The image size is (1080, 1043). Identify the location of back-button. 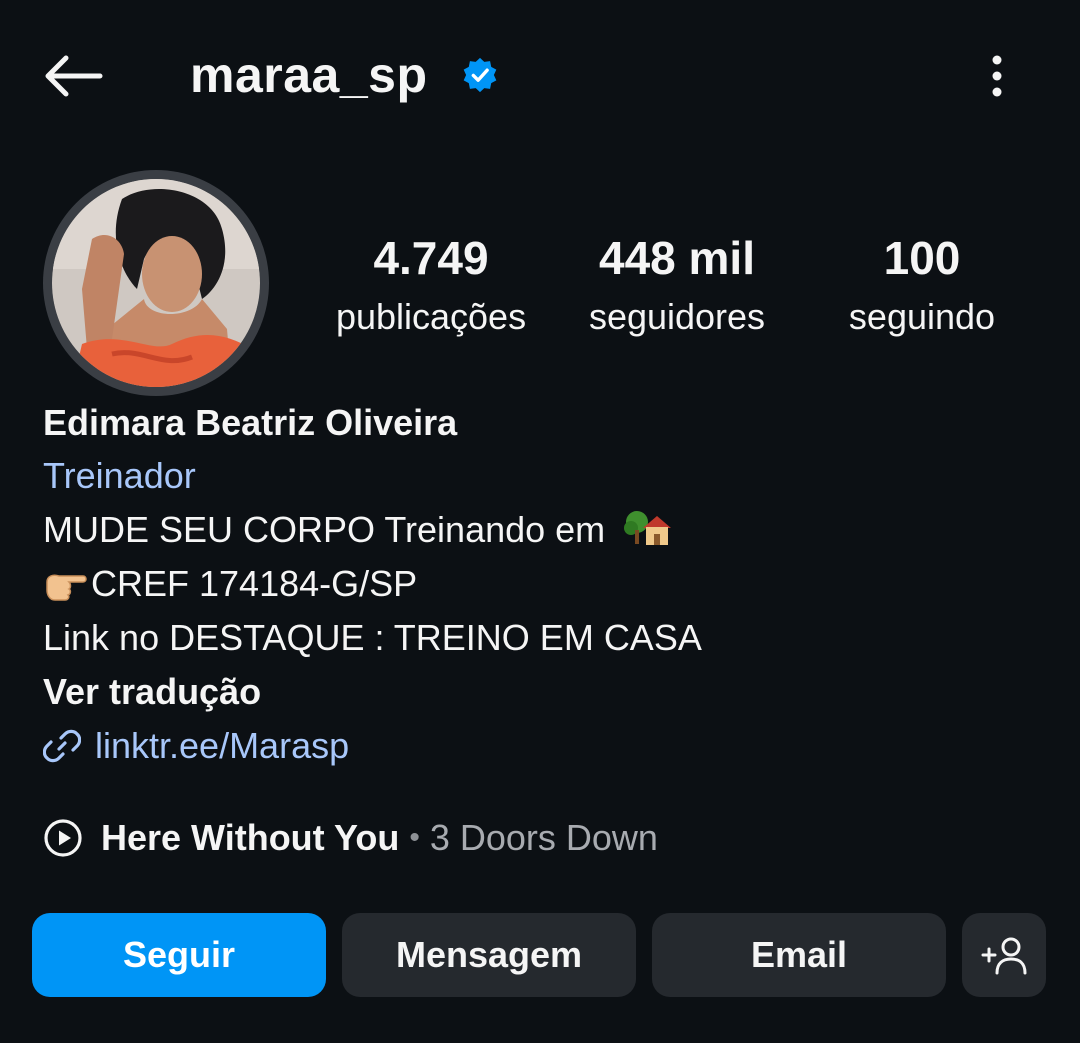
(73, 76).